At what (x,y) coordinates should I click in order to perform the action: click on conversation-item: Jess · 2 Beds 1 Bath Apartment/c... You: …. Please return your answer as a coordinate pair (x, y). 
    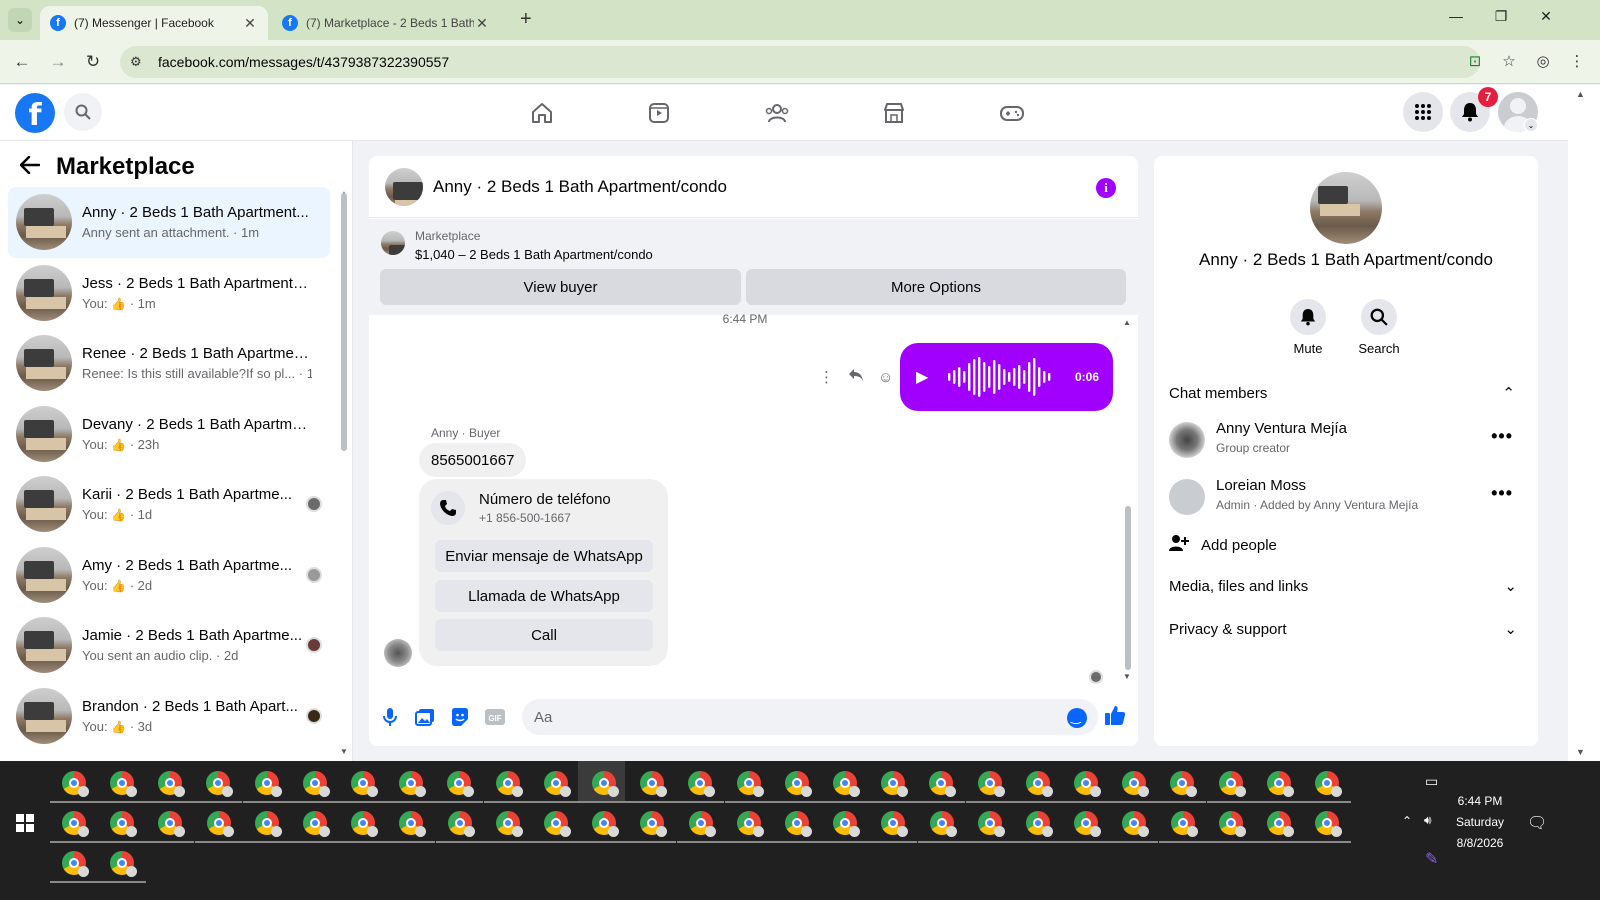
    Looking at the image, I should click on (169, 293).